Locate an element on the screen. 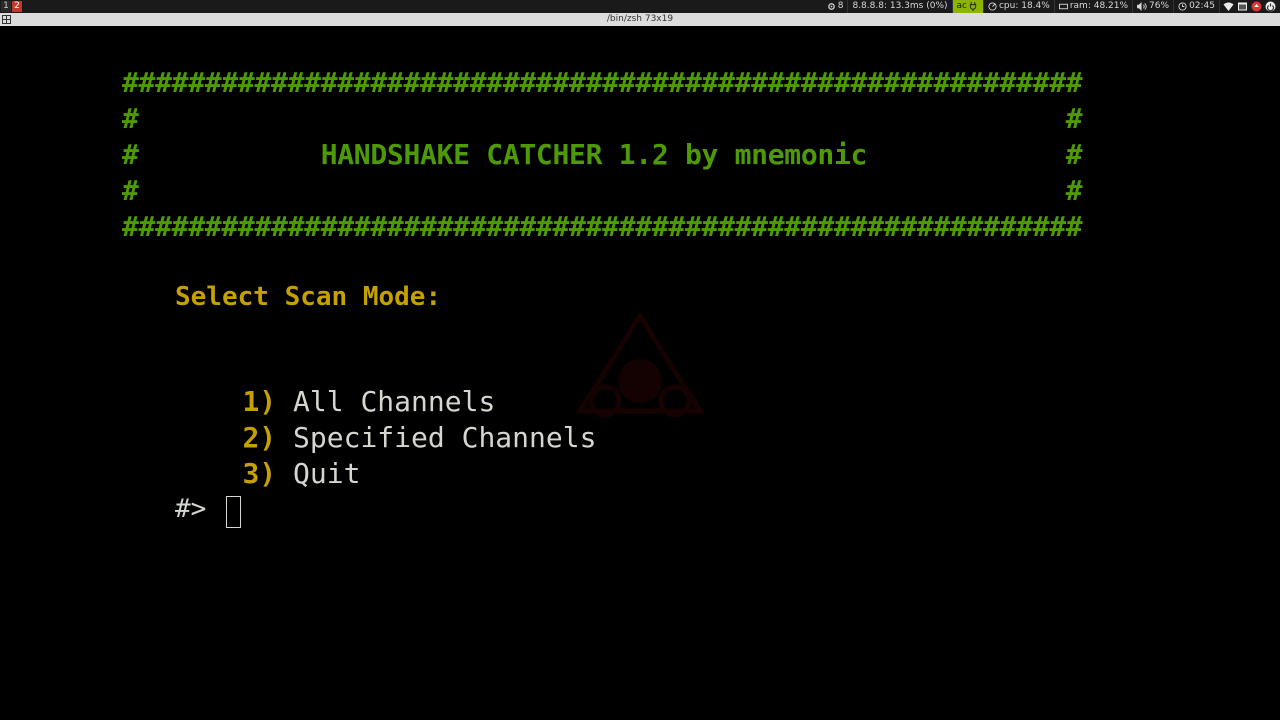 Image resolution: width=1280 pixels, height=720 pixels. power-icon is located at coordinates (1270, 6).